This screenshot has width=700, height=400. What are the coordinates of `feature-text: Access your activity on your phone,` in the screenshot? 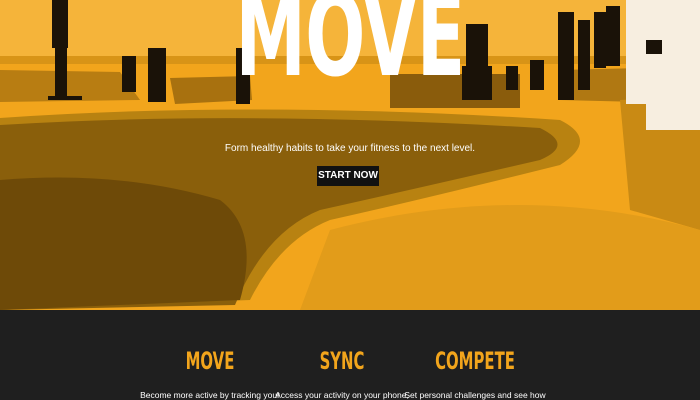 It's located at (342, 395).